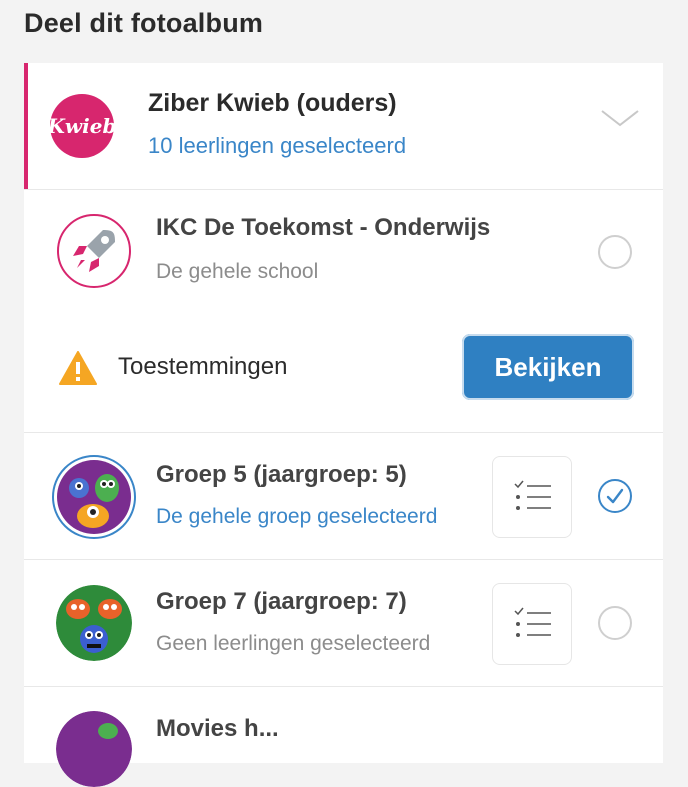  I want to click on school-avatar, so click(94, 251).